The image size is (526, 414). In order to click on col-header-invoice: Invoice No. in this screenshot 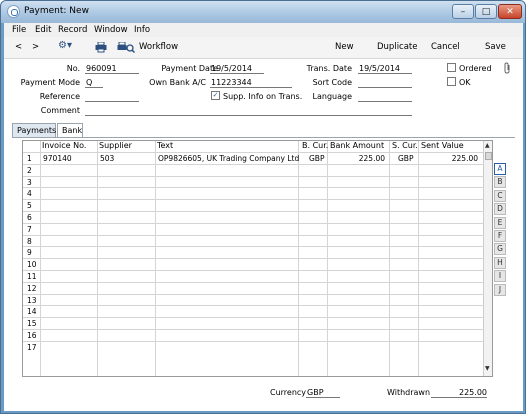, I will do `click(64, 145)`.